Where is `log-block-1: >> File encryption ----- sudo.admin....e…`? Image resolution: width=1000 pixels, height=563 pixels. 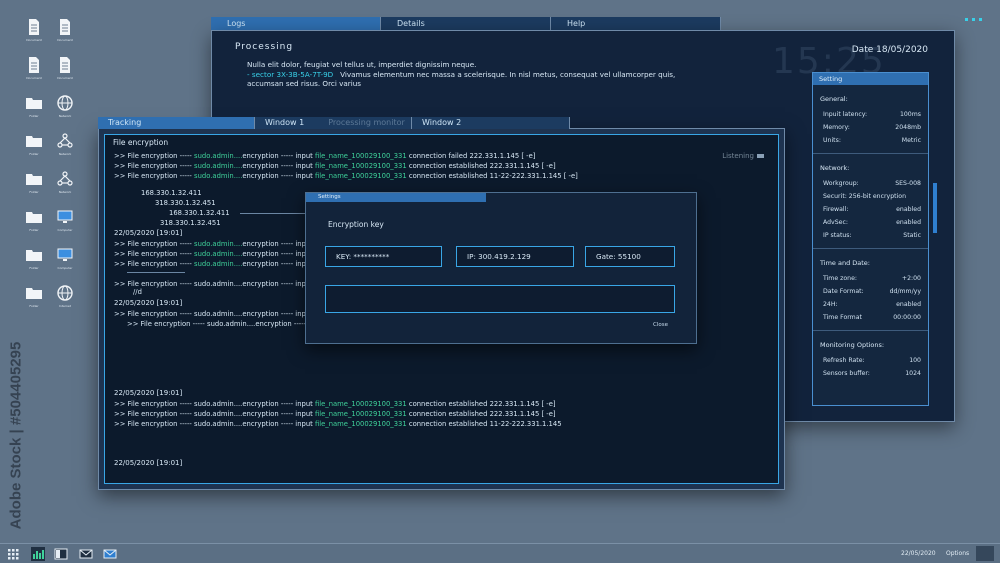 log-block-1: >> File encryption ----- sudo.admin....e… is located at coordinates (346, 166).